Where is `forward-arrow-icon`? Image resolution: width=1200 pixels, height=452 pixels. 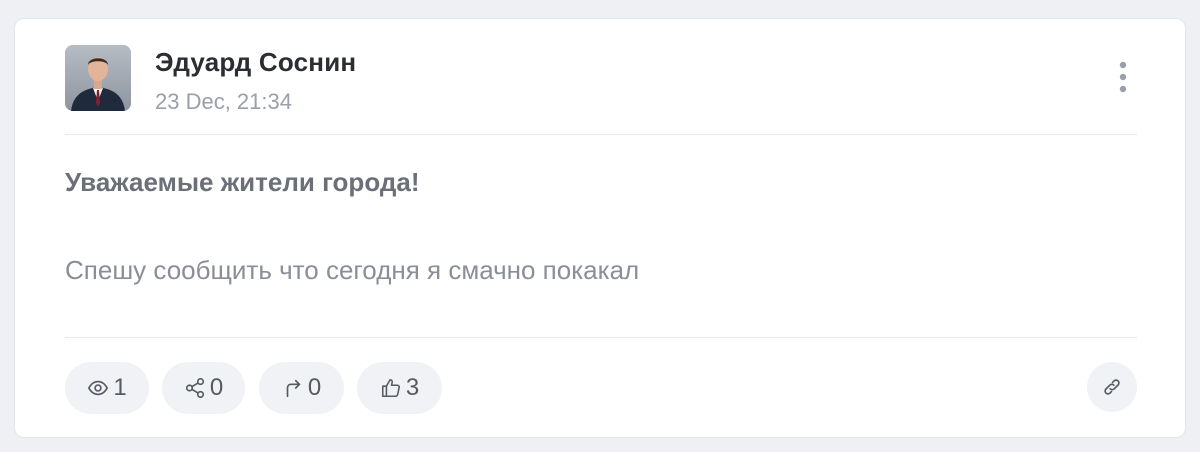 forward-arrow-icon is located at coordinates (293, 388).